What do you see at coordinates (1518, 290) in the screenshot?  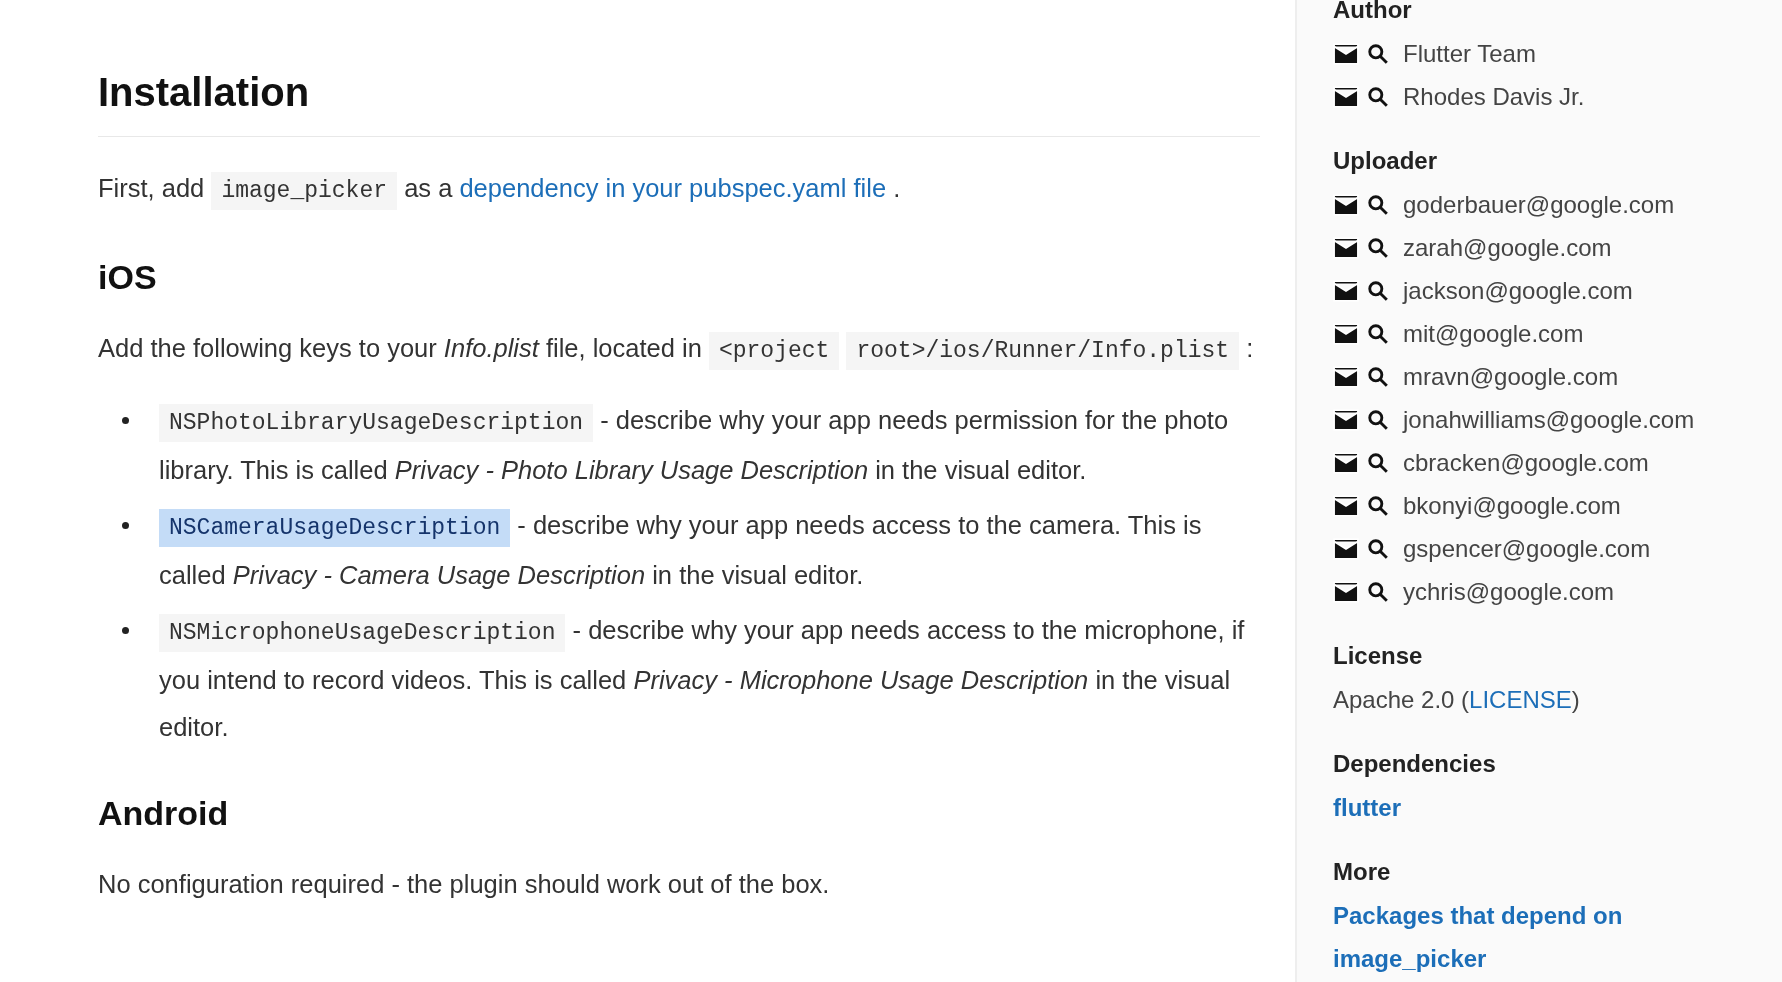 I see `person-name: jackson@google.com` at bounding box center [1518, 290].